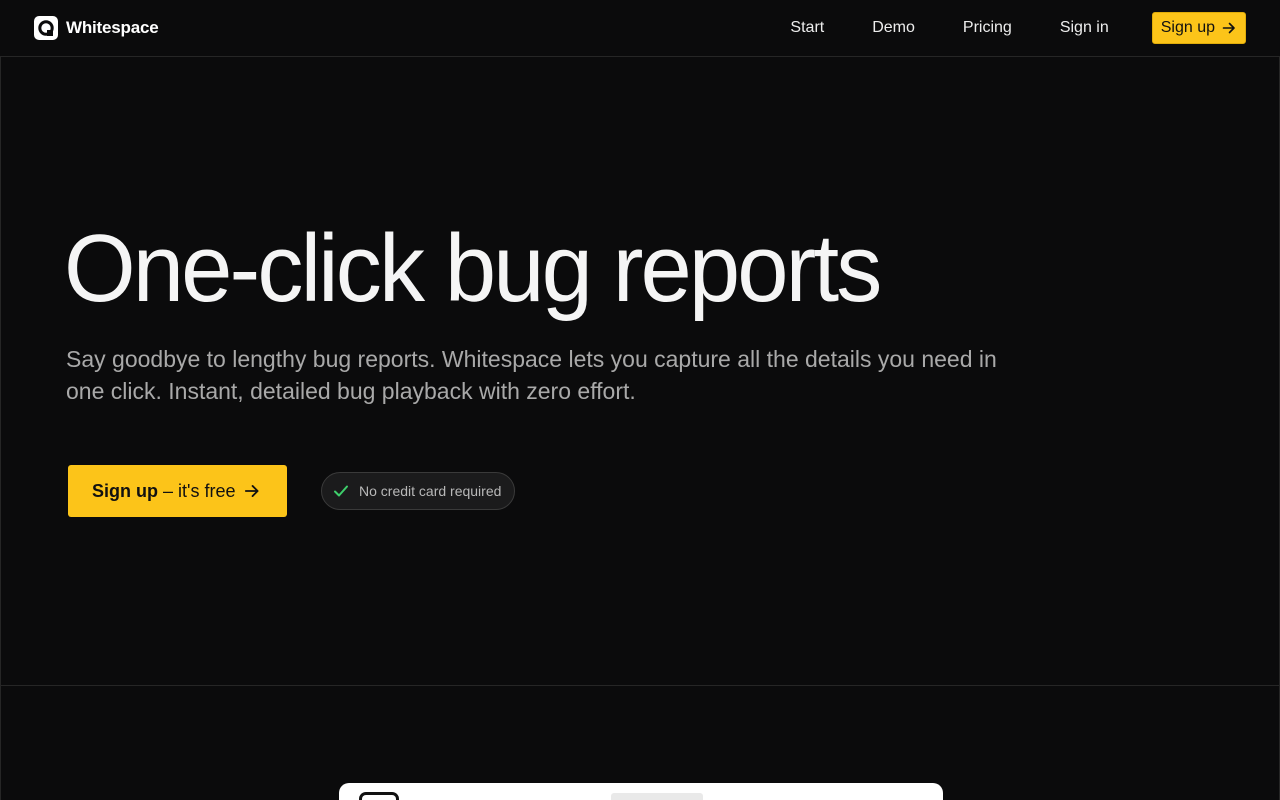 The image size is (1280, 800). Describe the element at coordinates (341, 491) in the screenshot. I see `check-icon` at that location.